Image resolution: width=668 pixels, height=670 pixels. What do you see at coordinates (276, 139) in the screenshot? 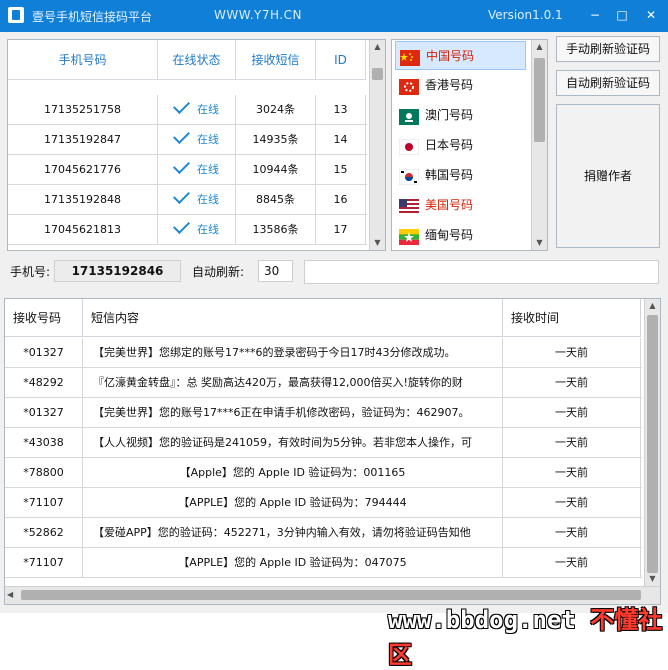
I see `sms-count-cell: 14935条` at bounding box center [276, 139].